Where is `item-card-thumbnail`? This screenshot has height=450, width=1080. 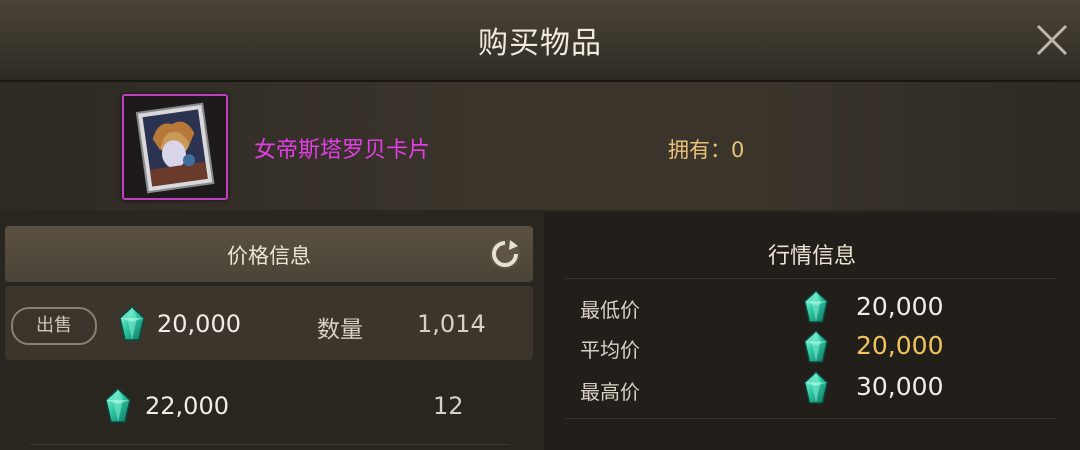
item-card-thumbnail is located at coordinates (175, 147).